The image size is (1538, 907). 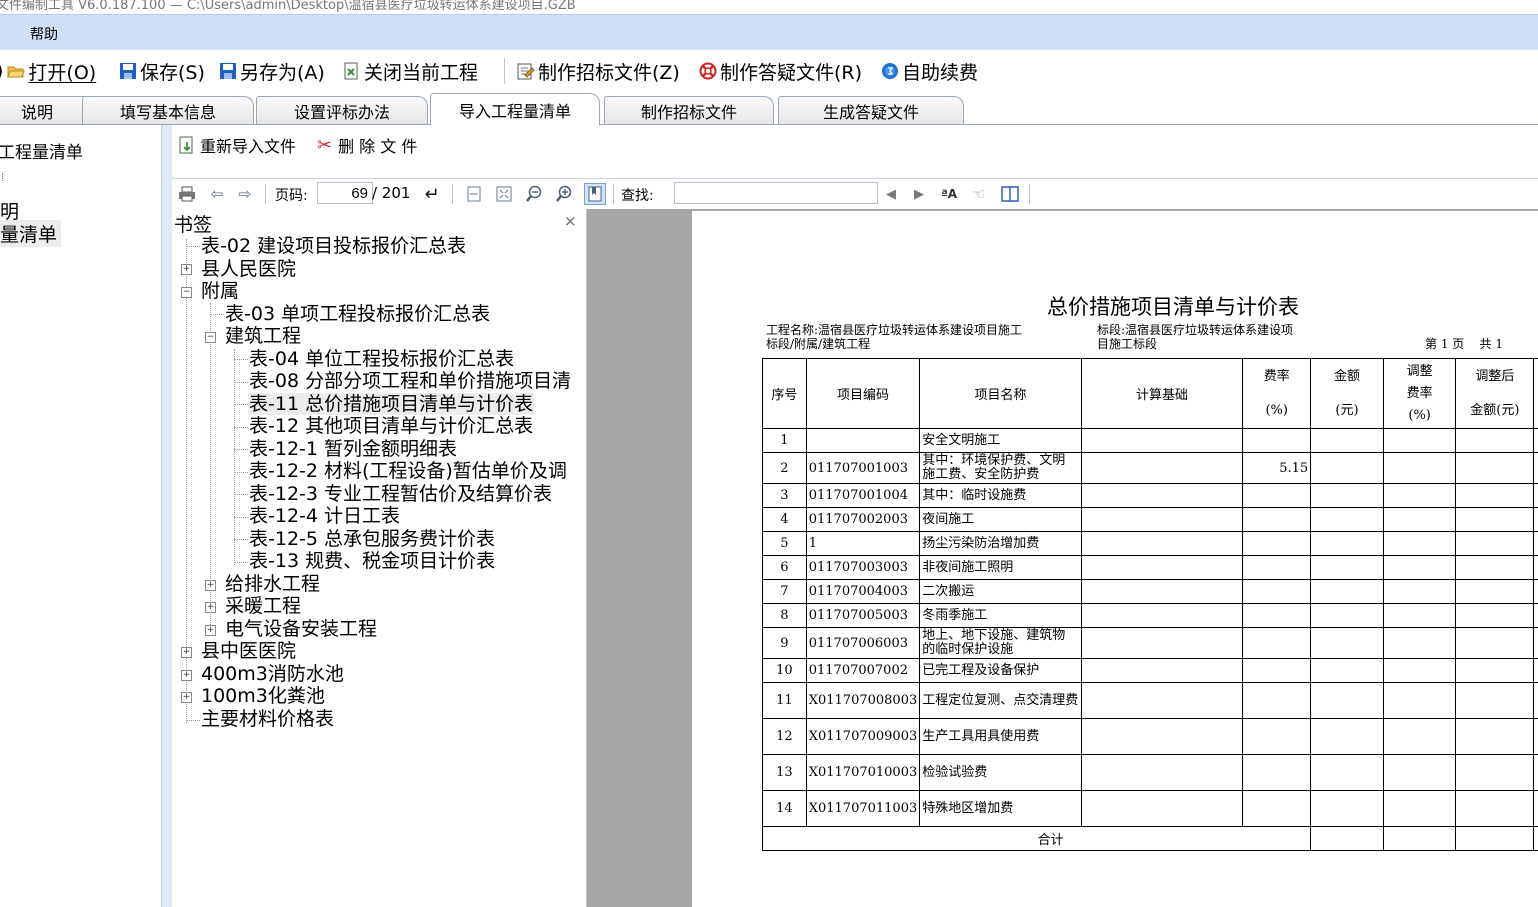 What do you see at coordinates (217, 194) in the screenshot?
I see `back-arrow-icon: ⇦` at bounding box center [217, 194].